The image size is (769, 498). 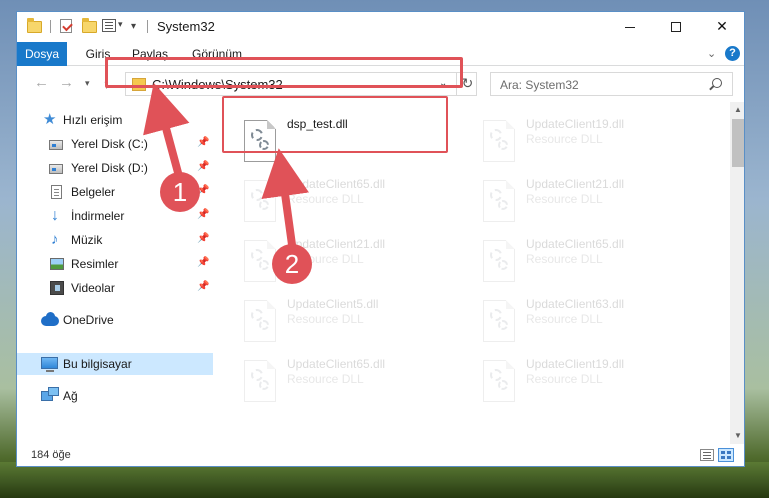 What do you see at coordinates (89, 25) in the screenshot?
I see `new-folder-icon` at bounding box center [89, 25].